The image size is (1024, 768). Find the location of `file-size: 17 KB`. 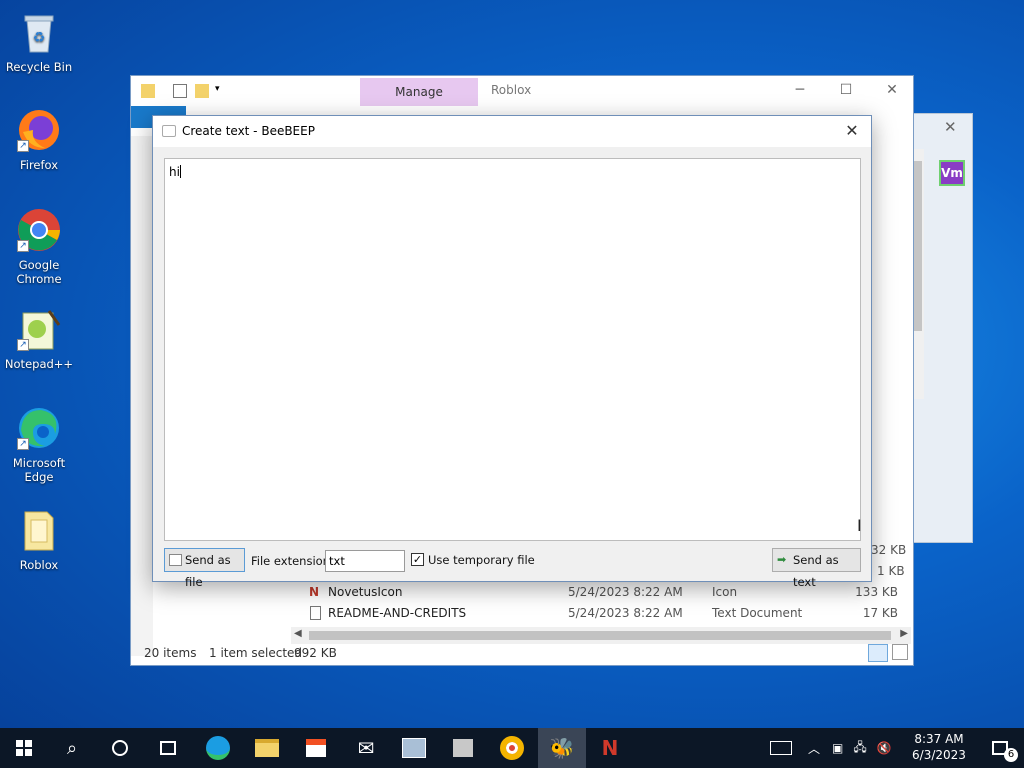

file-size: 17 KB is located at coordinates (880, 613).